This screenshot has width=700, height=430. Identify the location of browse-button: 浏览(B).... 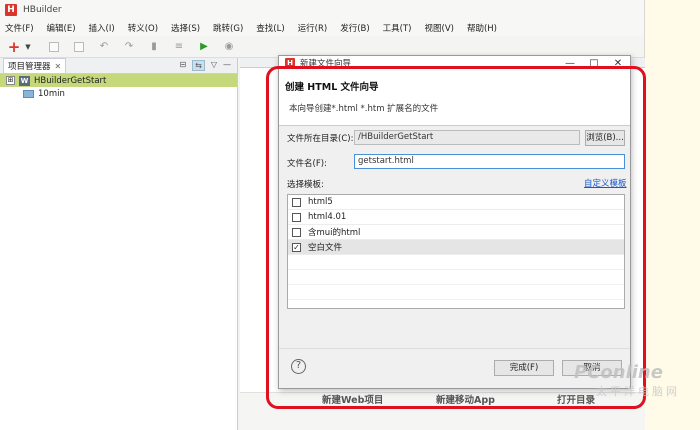
(605, 138).